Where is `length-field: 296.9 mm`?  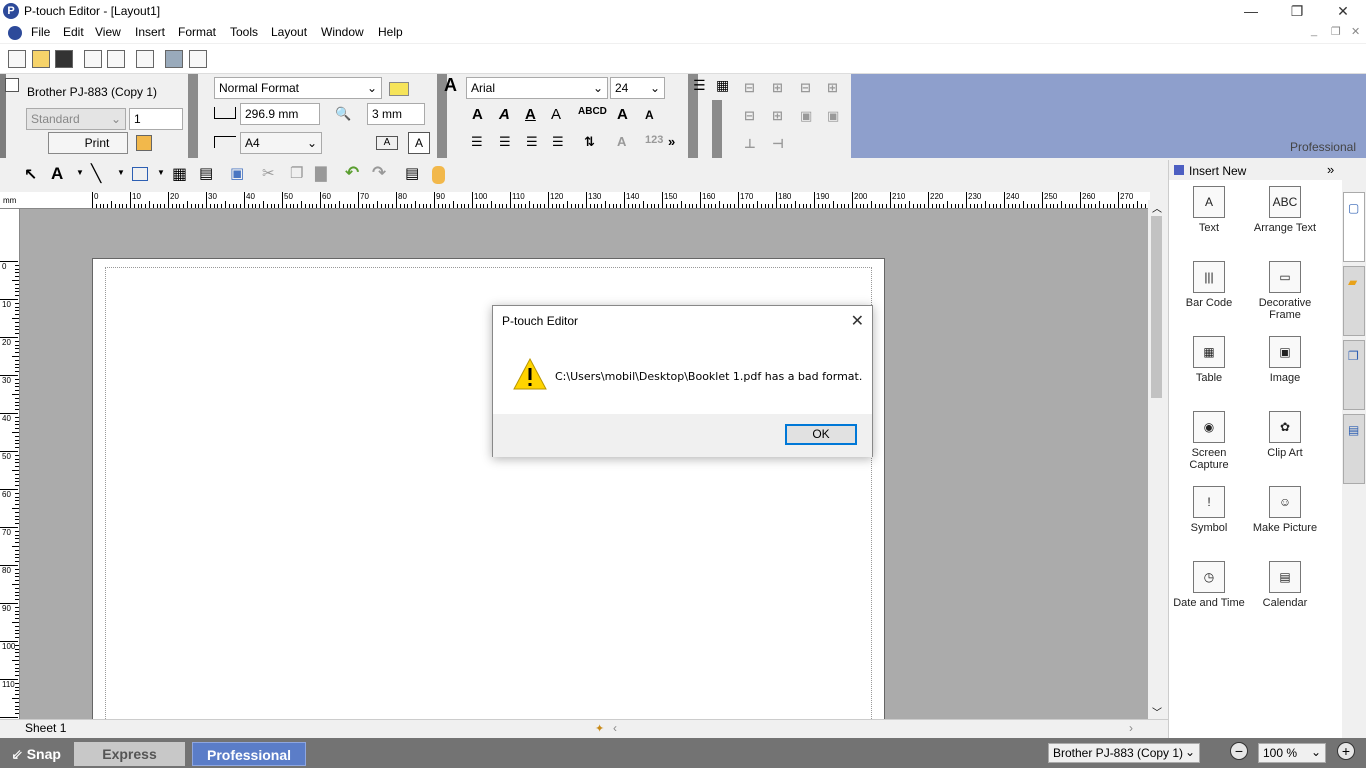
length-field: 296.9 mm is located at coordinates (280, 114).